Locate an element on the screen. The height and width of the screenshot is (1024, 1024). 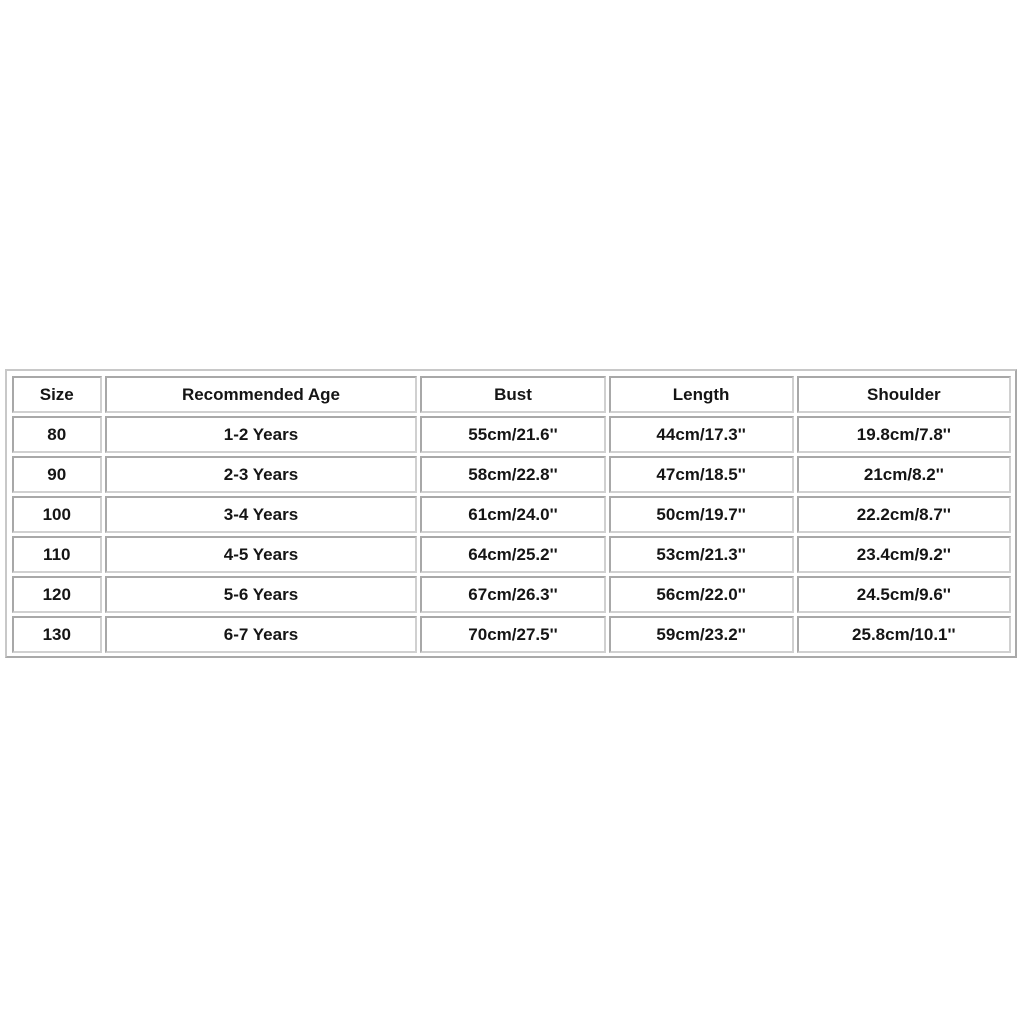
cell-shoulder: 22.2cm/8.7'' is located at coordinates (903, 514).